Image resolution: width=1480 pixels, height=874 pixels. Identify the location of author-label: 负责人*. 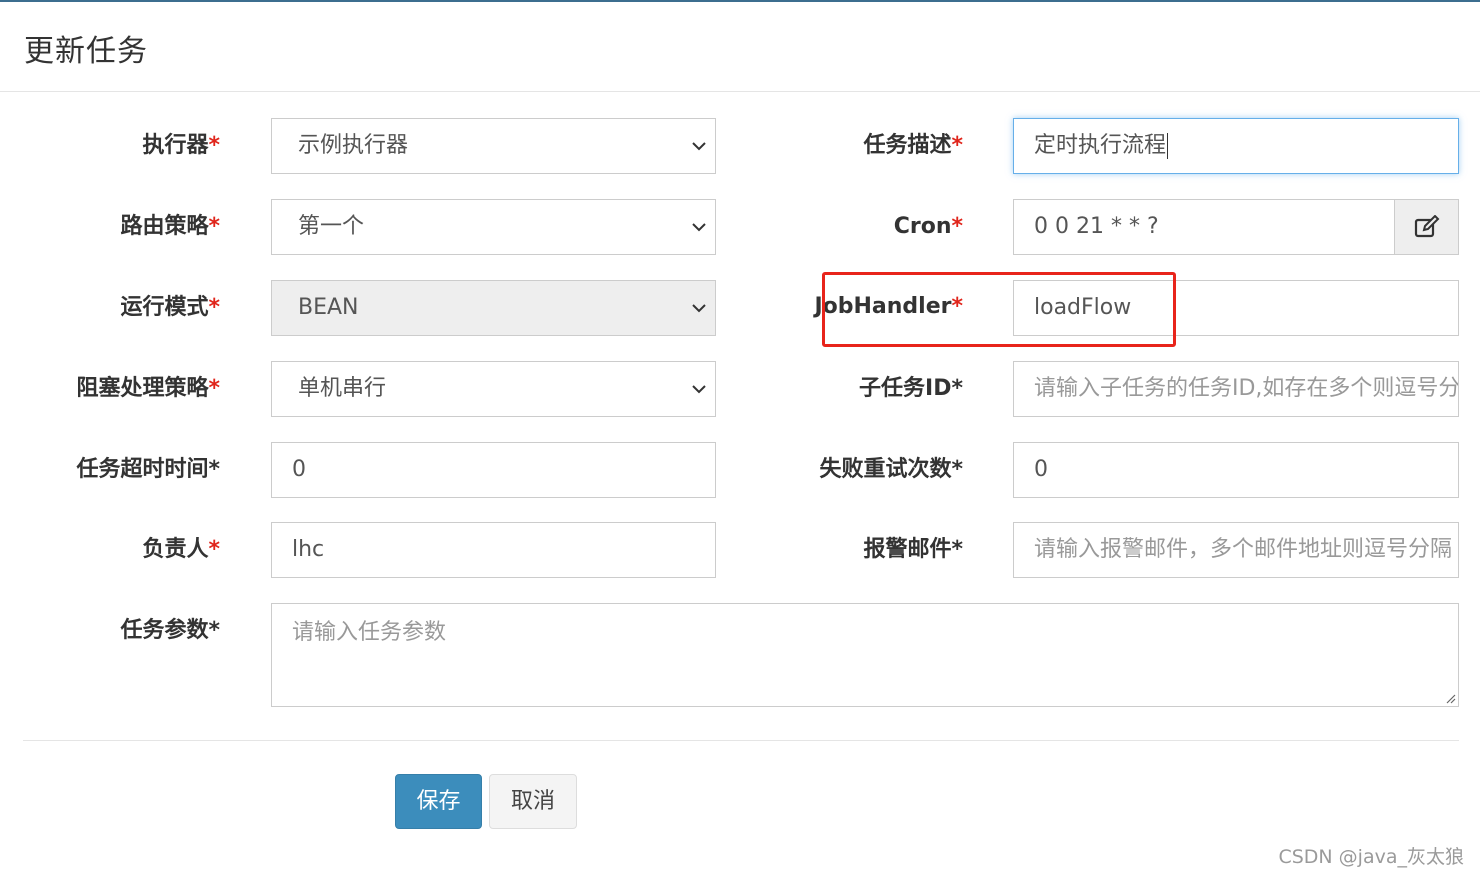
(181, 549).